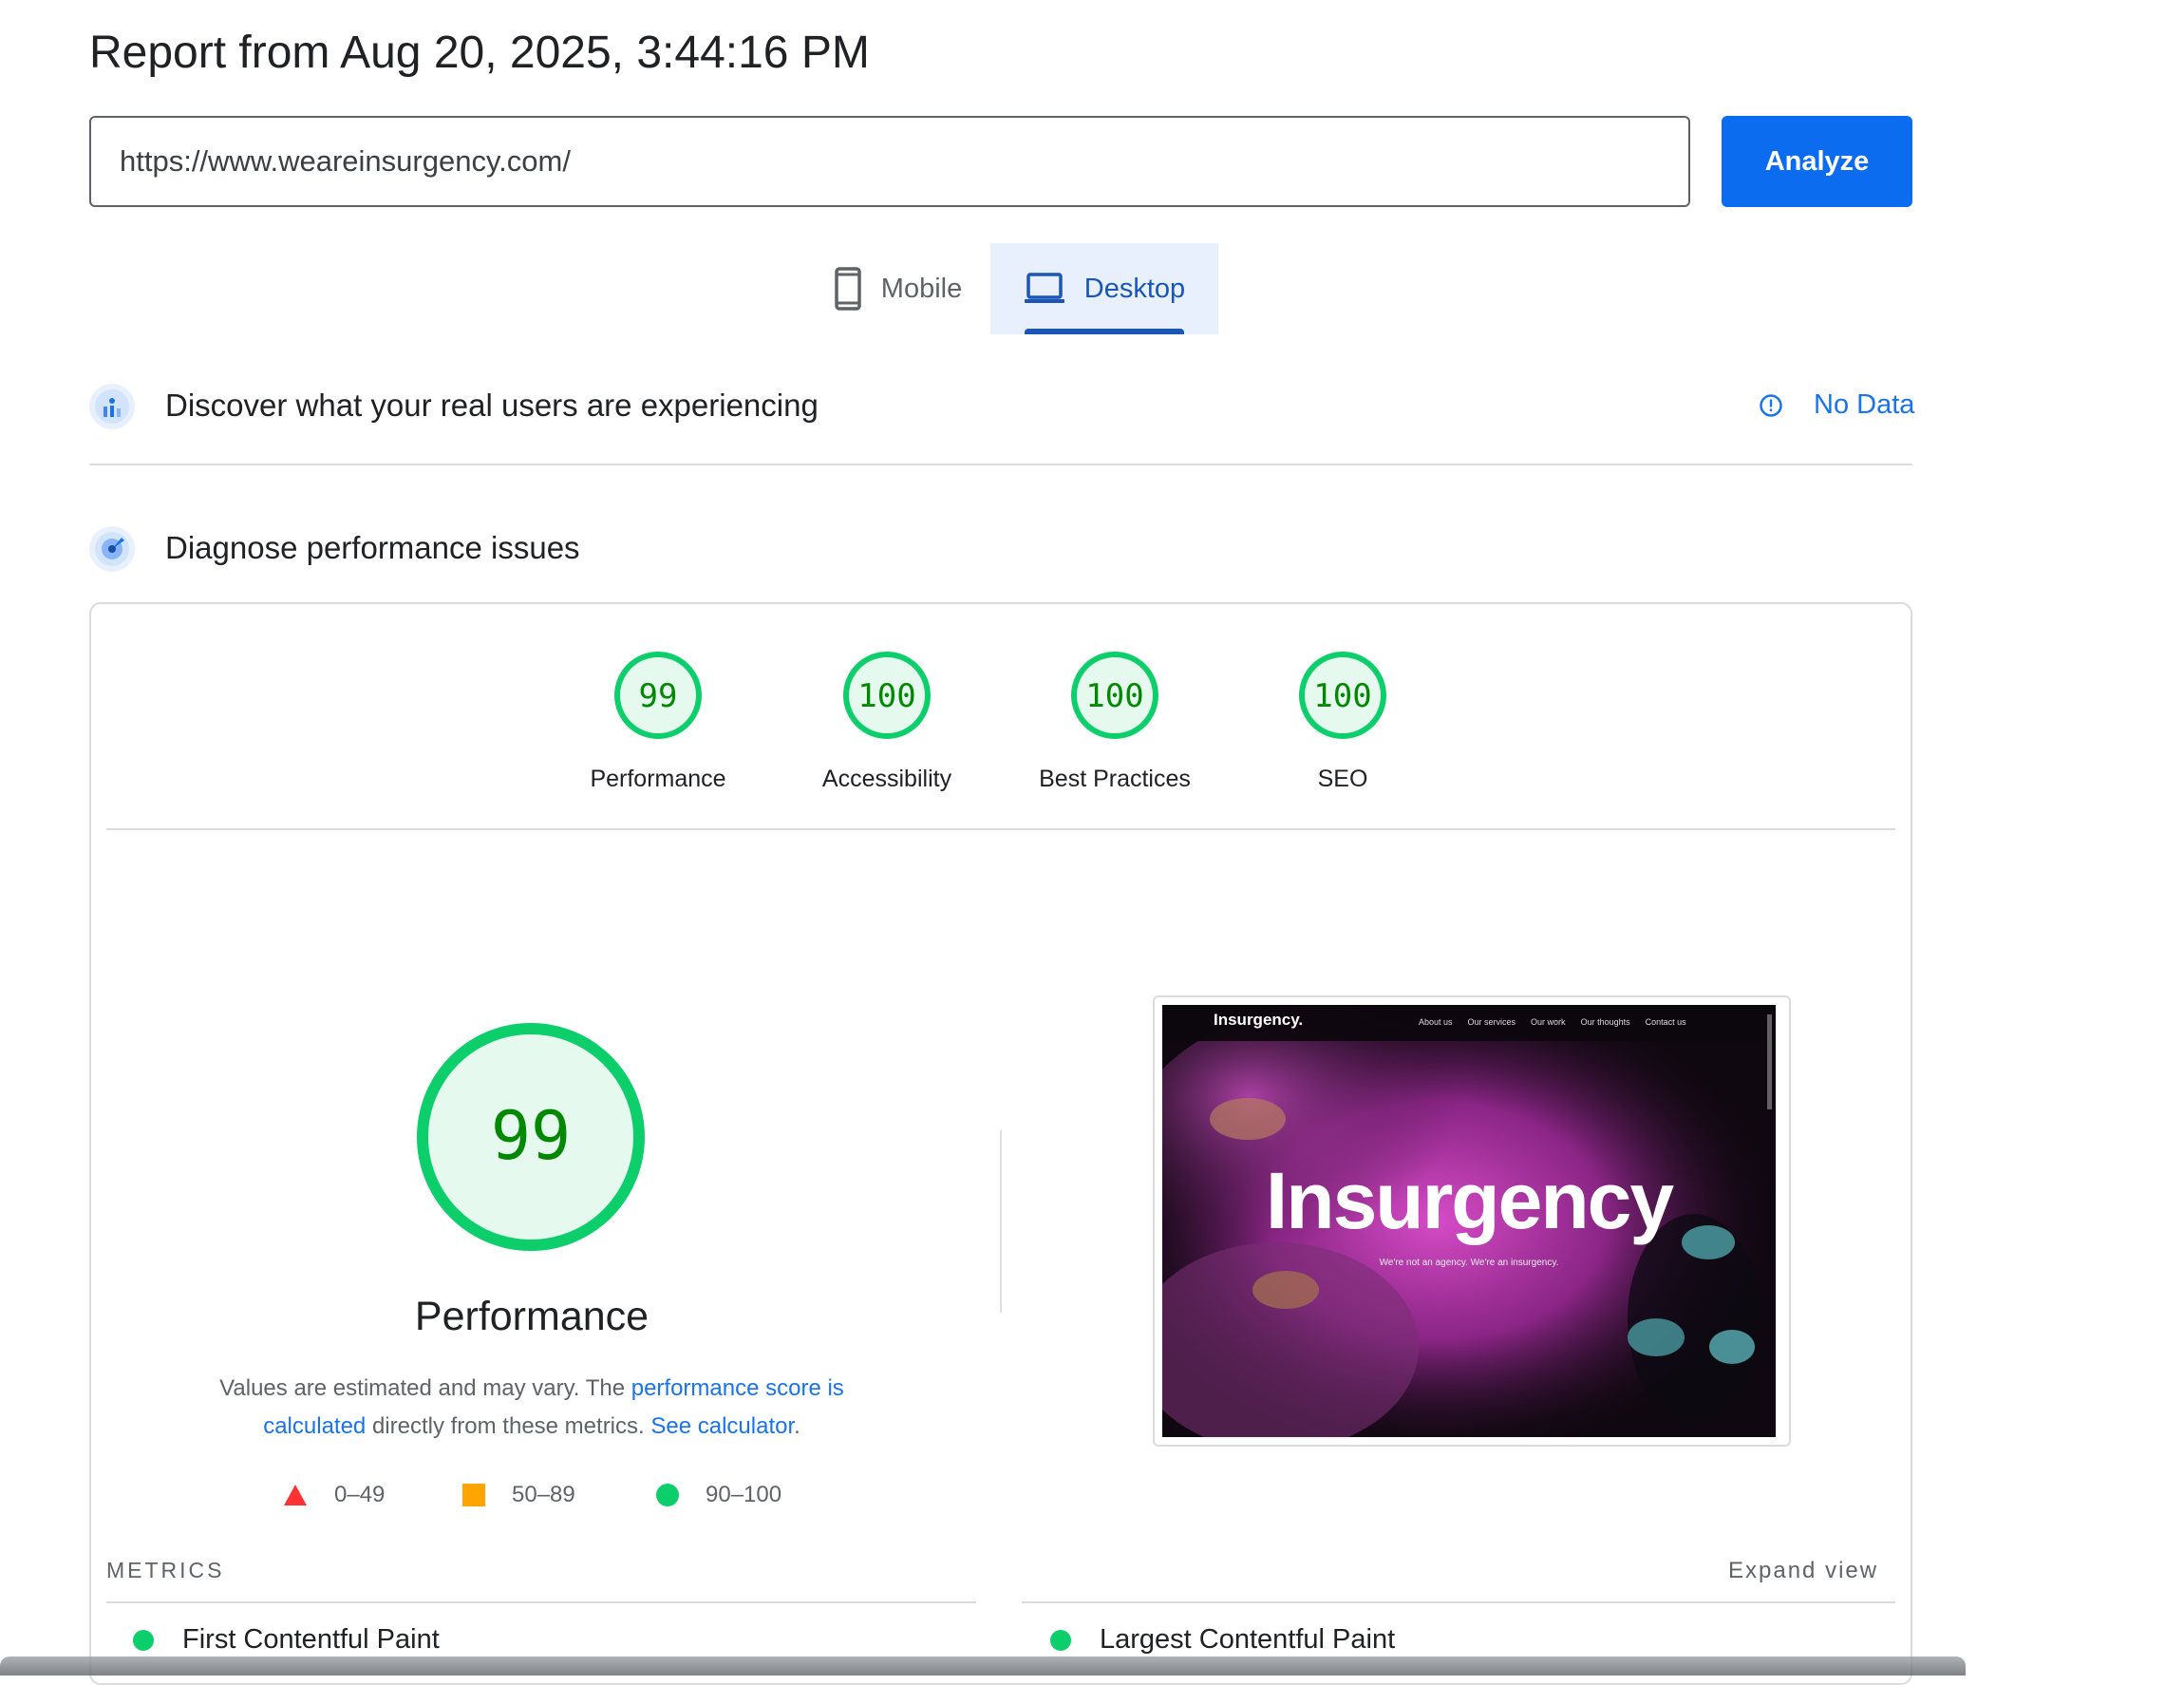 Image resolution: width=2184 pixels, height=1685 pixels. I want to click on legend-pass-label: 90–100, so click(744, 1495).